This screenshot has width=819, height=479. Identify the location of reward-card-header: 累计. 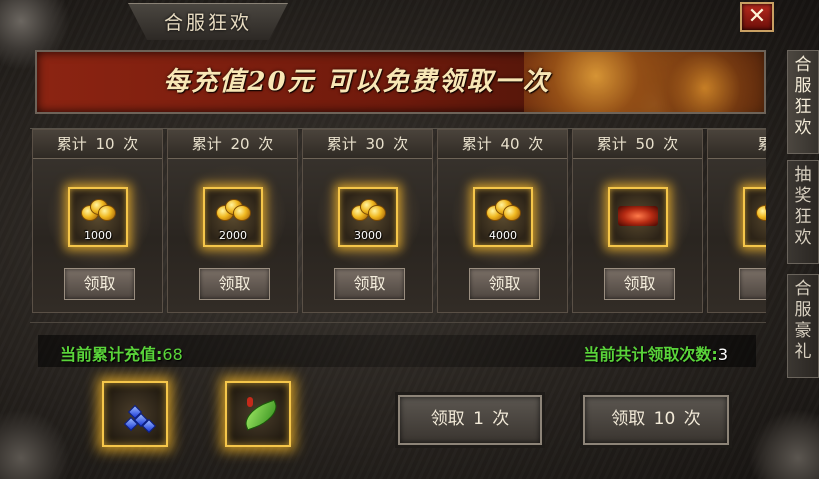
(737, 144).